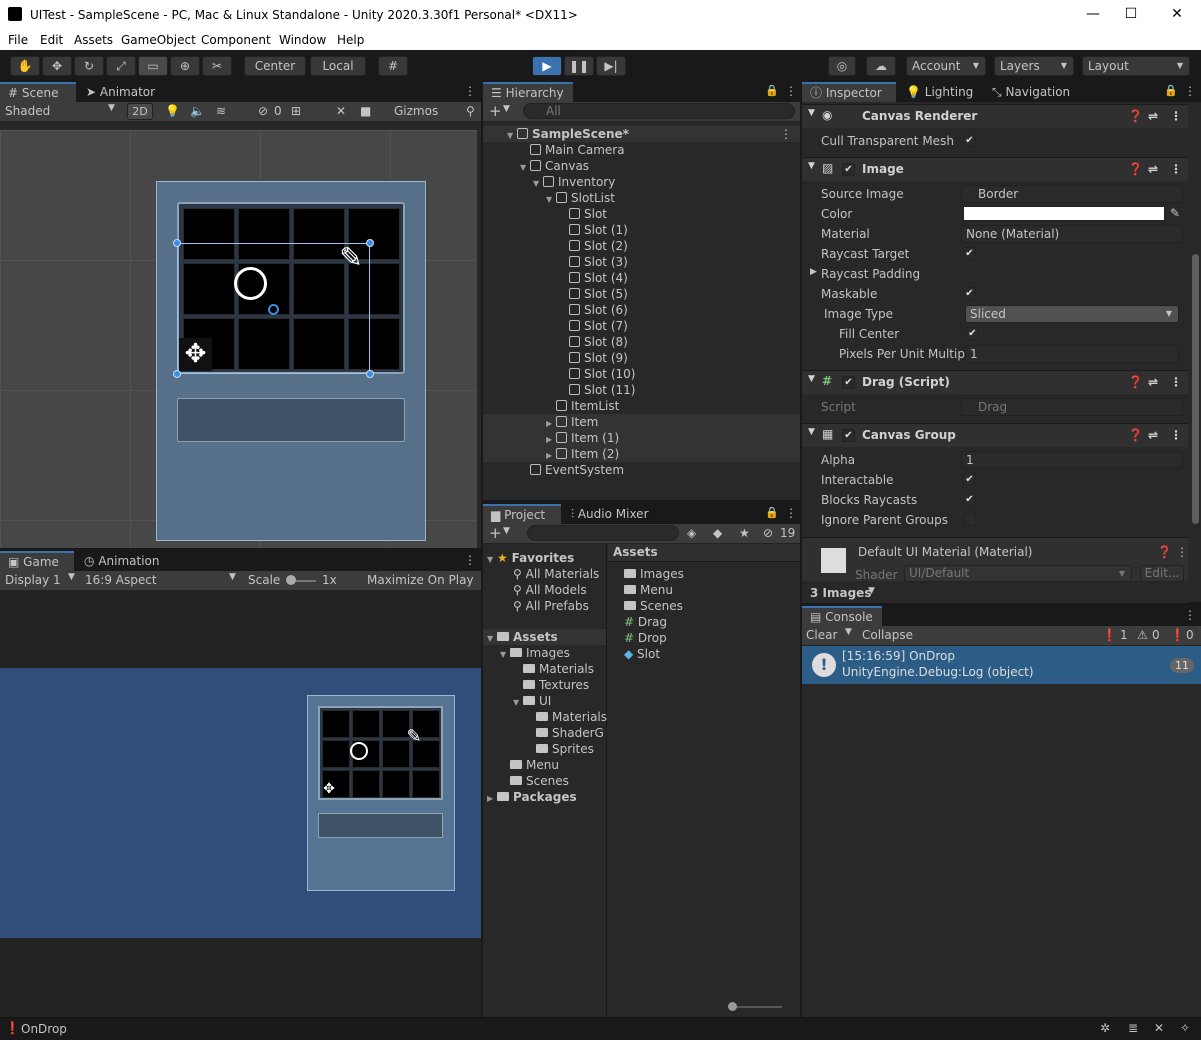 This screenshot has width=1201, height=1040. I want to click on material-menu-icon: ⋮, so click(1182, 552).